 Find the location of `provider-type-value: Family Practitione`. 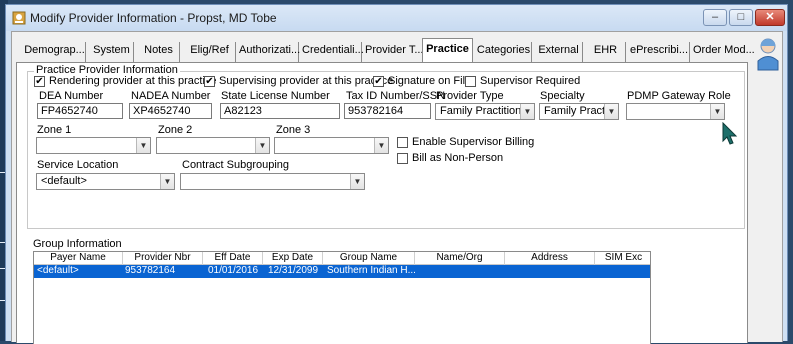

provider-type-value: Family Practitione is located at coordinates (480, 111).